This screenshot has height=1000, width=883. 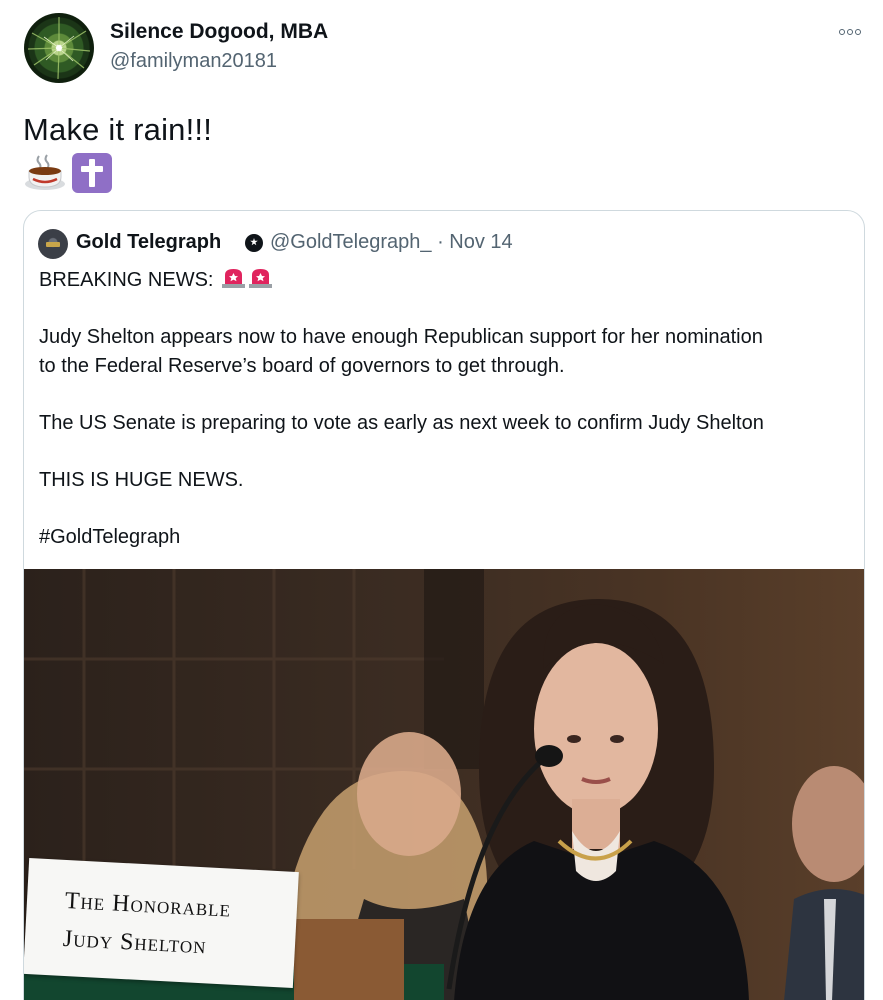 I want to click on placard-line-2: Judy Shelton, so click(x=135, y=942).